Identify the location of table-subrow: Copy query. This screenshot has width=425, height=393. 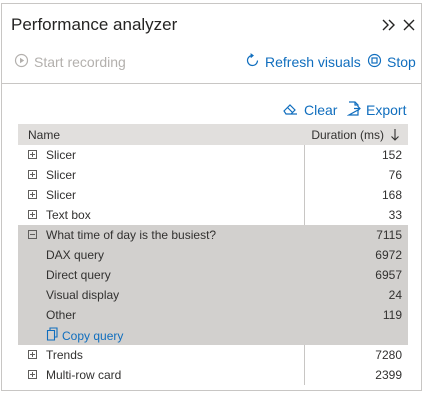
(213, 335).